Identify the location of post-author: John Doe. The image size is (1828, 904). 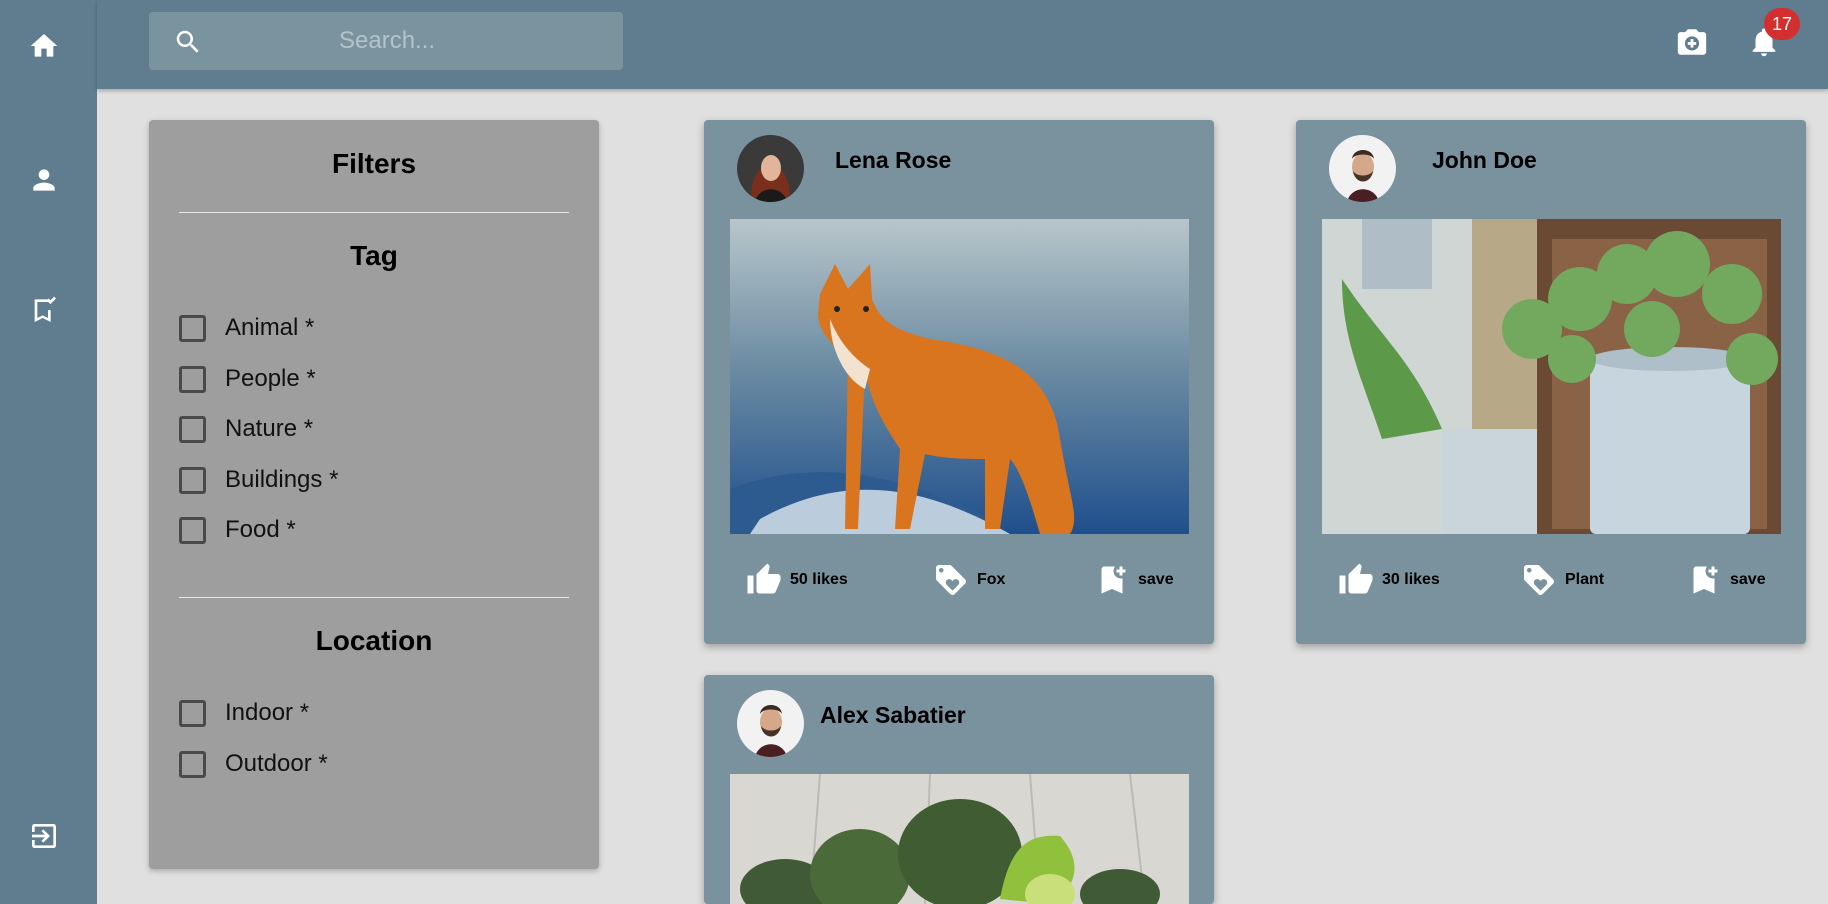
(1484, 160).